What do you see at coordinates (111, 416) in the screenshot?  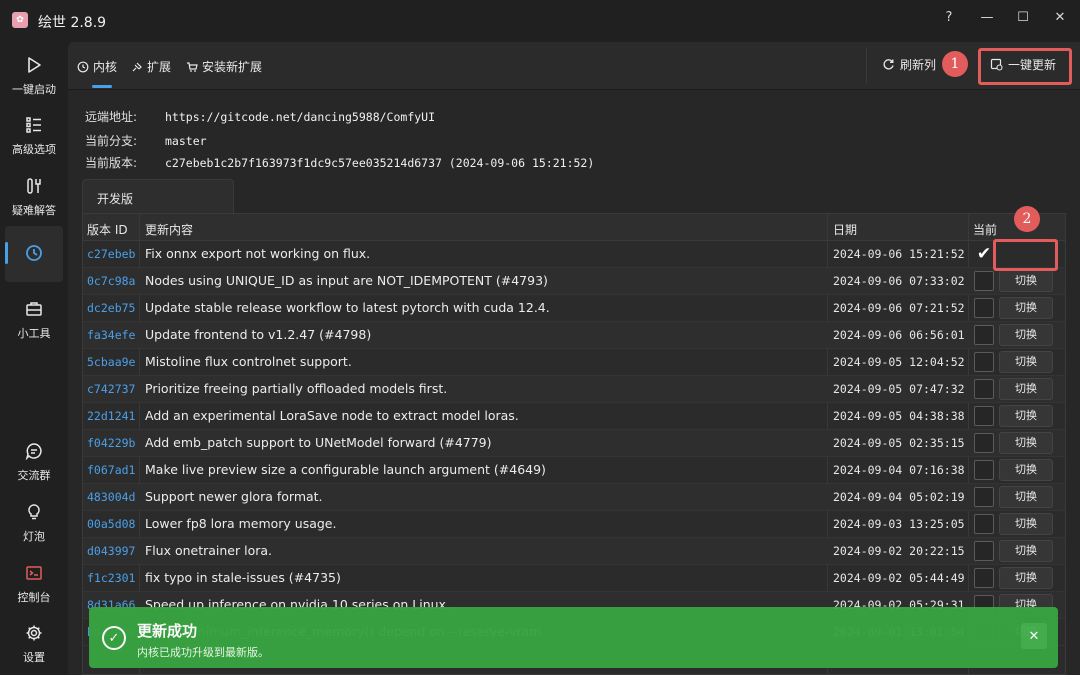 I see `commit-id-link: 22d1241` at bounding box center [111, 416].